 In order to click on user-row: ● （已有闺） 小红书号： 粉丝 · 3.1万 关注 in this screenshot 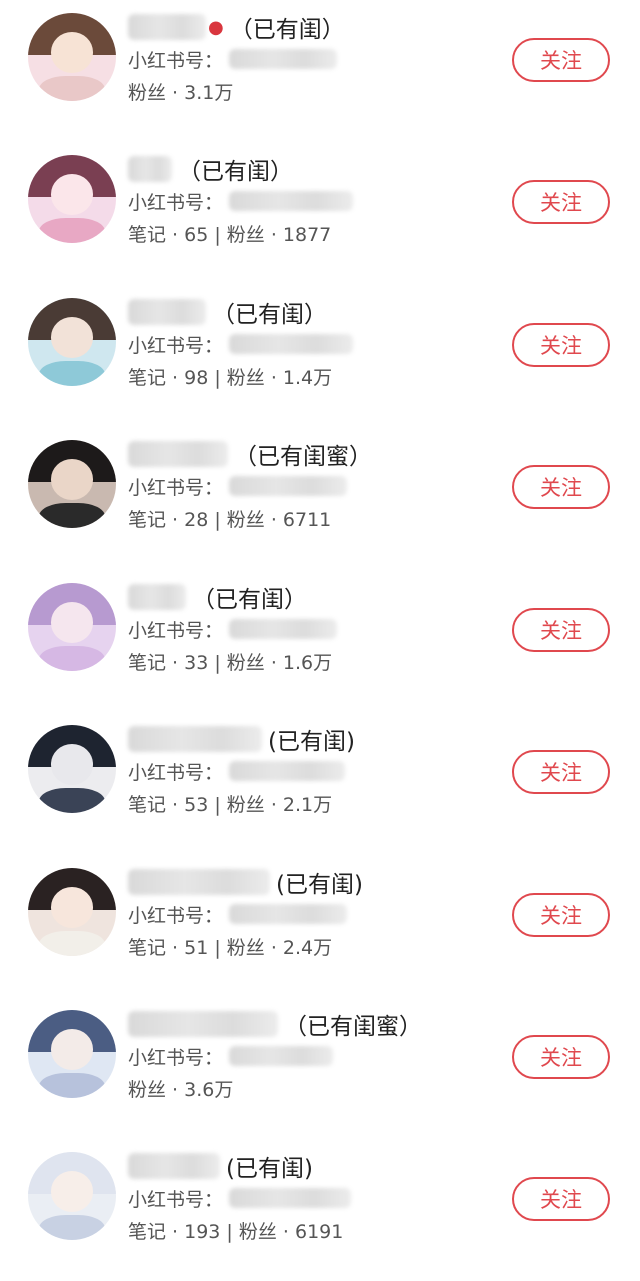, I will do `click(320, 71)`.